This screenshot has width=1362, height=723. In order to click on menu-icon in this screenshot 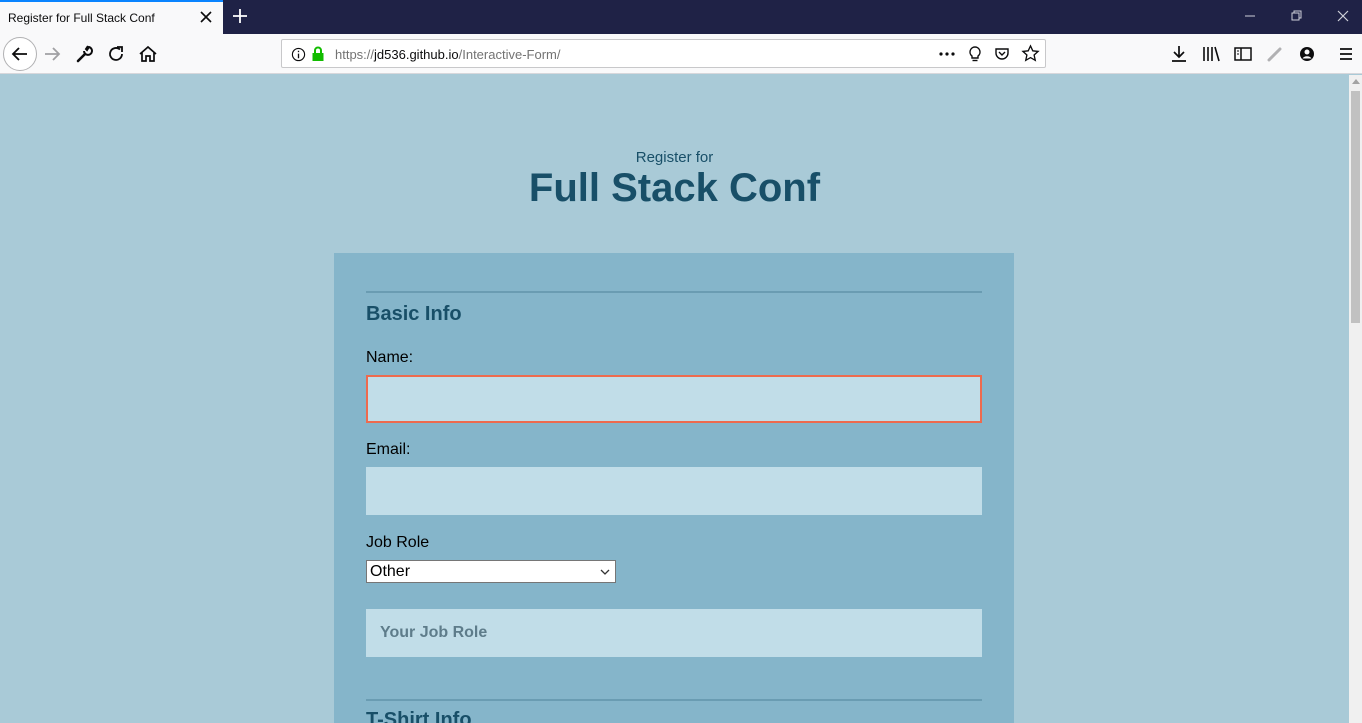, I will do `click(1346, 54)`.